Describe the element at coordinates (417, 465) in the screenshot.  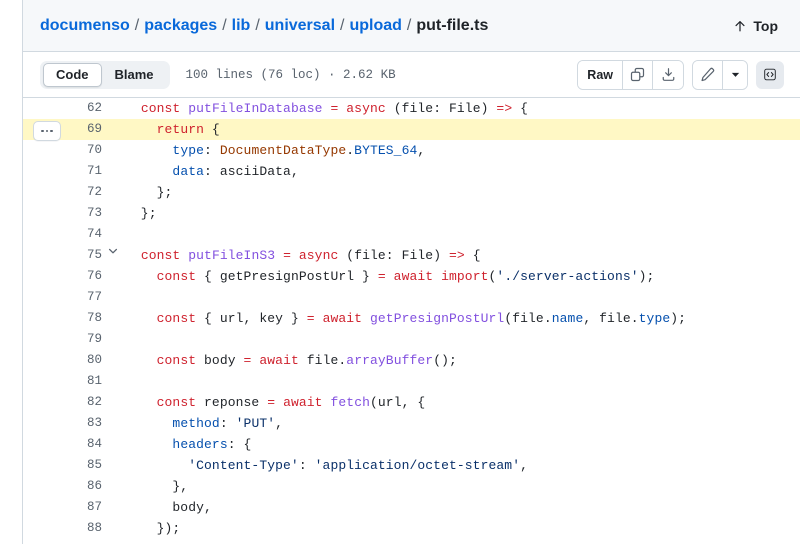
I see `token: 'application/octet-stream'` at that location.